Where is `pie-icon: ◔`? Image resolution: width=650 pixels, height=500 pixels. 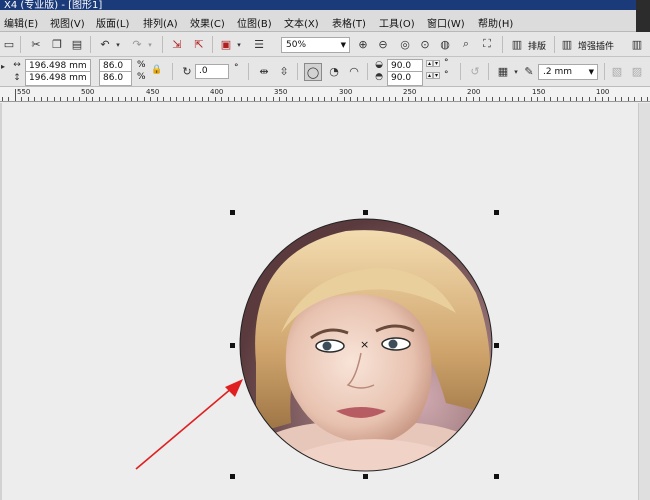 pie-icon: ◔ is located at coordinates (334, 71).